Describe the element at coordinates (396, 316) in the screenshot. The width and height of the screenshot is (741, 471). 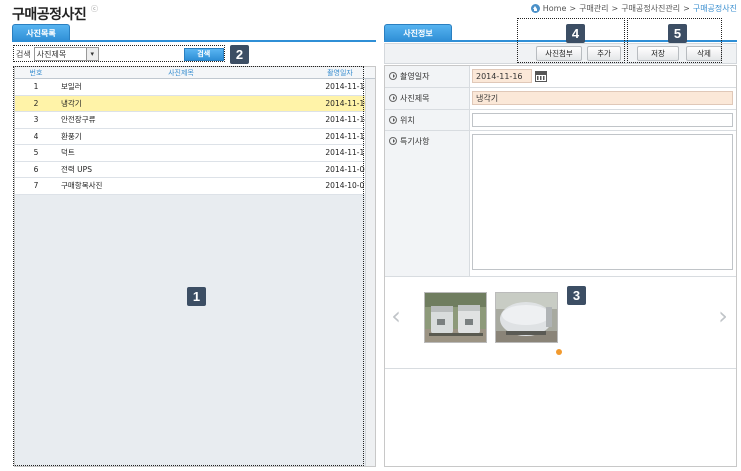
I see `gallery-prev-icon: ‹` at that location.